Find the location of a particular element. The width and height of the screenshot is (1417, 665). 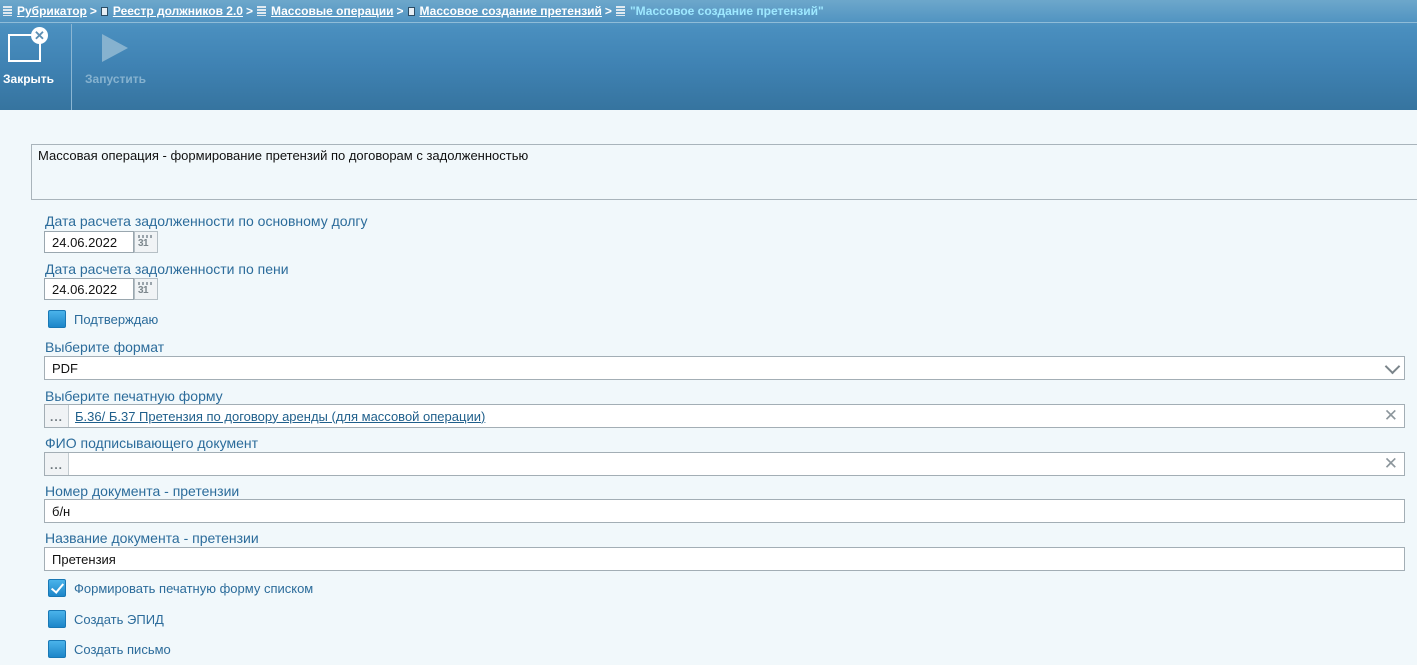

run-button-label: Запустить is located at coordinates (115, 79).